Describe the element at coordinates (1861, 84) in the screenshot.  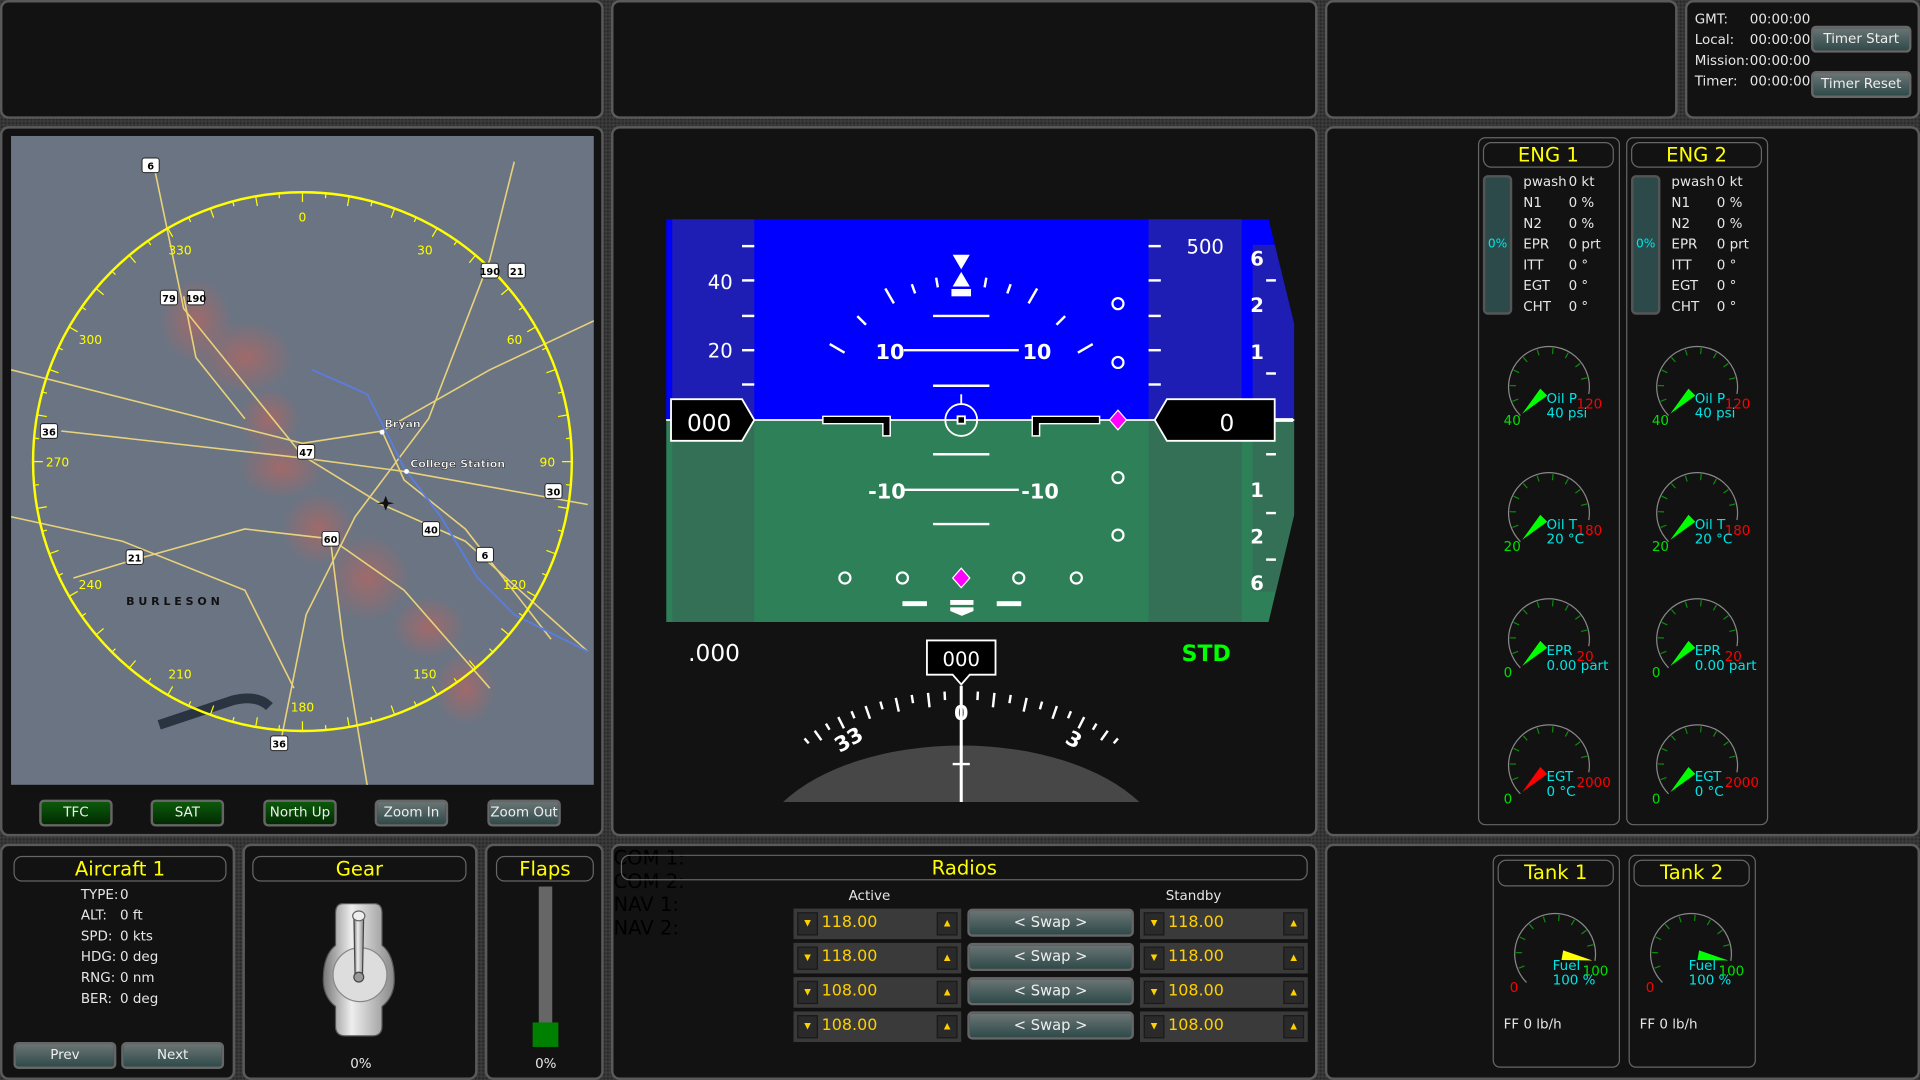
I see `timer-reset-button: Timer Reset` at that location.